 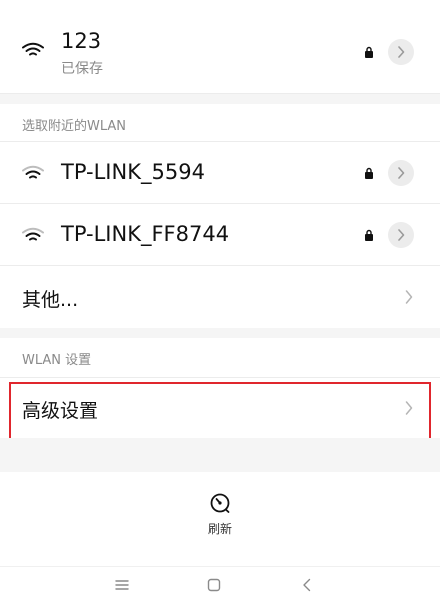 I want to click on bottom-gap, so click(x=220, y=455).